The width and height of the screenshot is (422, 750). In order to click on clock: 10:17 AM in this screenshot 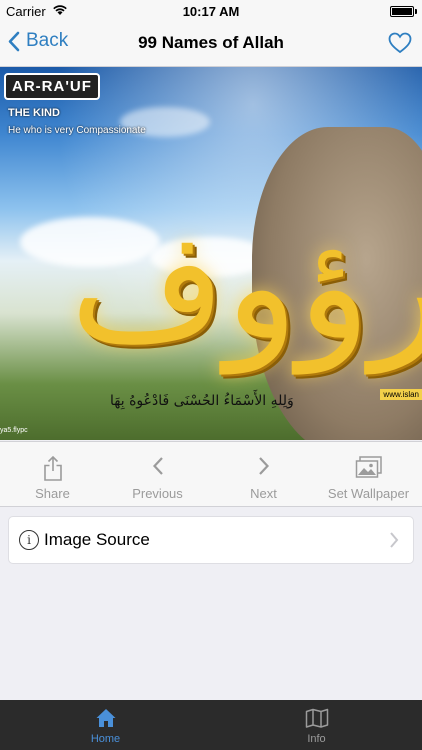, I will do `click(211, 11)`.